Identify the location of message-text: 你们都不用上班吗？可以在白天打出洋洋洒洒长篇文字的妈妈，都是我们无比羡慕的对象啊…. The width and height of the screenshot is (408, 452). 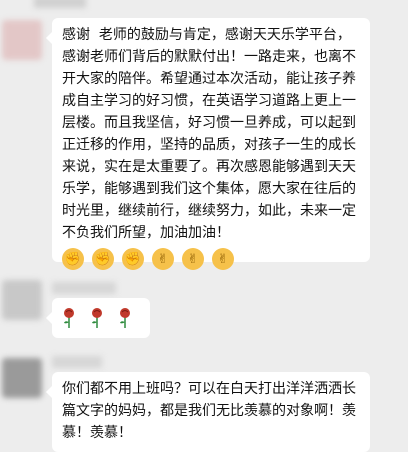
(209, 411).